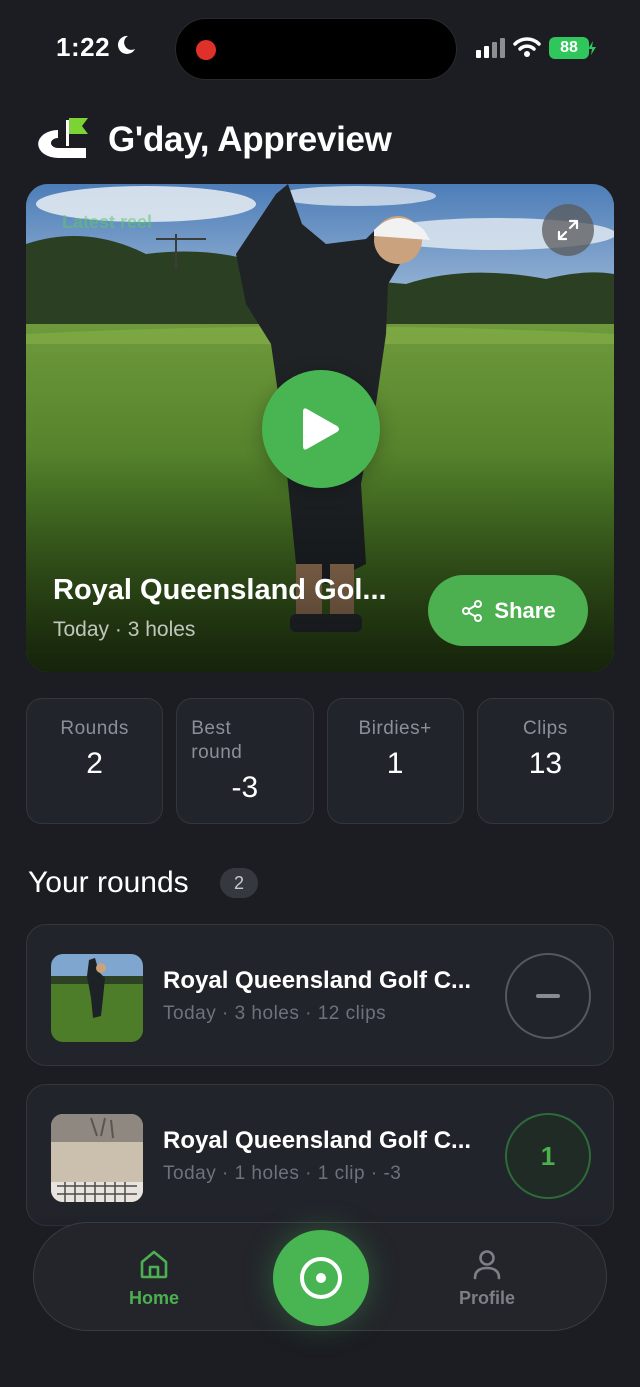 The width and height of the screenshot is (640, 1387). What do you see at coordinates (108, 882) in the screenshot?
I see `rounds-section-title: Your rounds` at bounding box center [108, 882].